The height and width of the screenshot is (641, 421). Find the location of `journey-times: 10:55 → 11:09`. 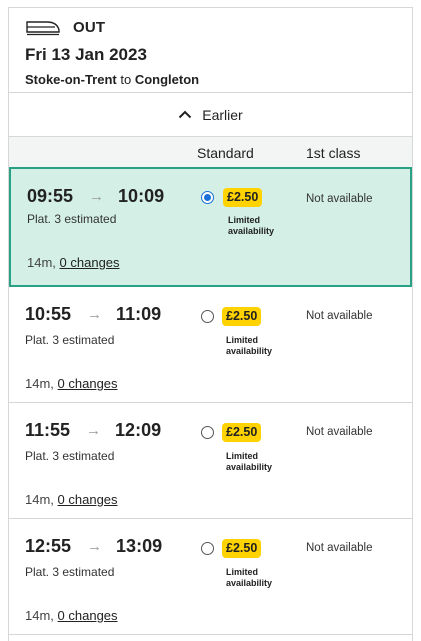

journey-times: 10:55 → 11:09 is located at coordinates (93, 314).